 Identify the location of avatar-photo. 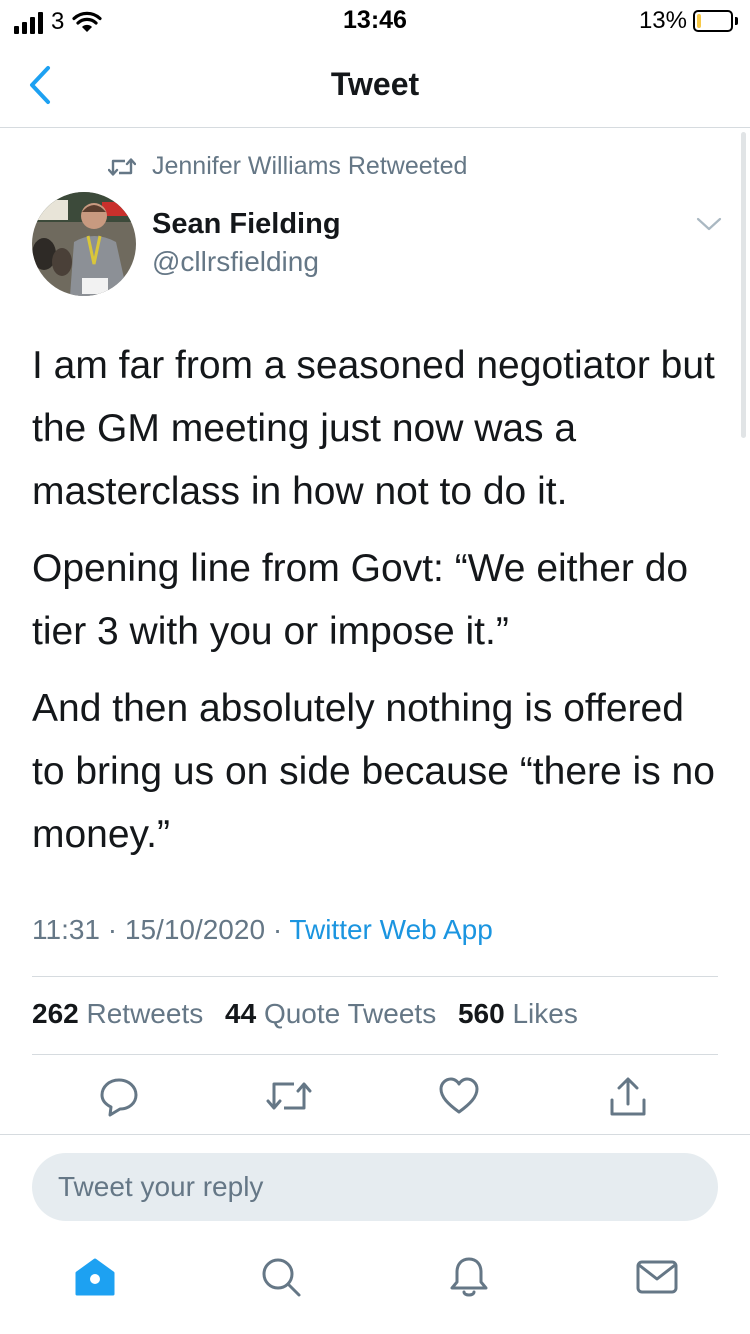
(84, 244).